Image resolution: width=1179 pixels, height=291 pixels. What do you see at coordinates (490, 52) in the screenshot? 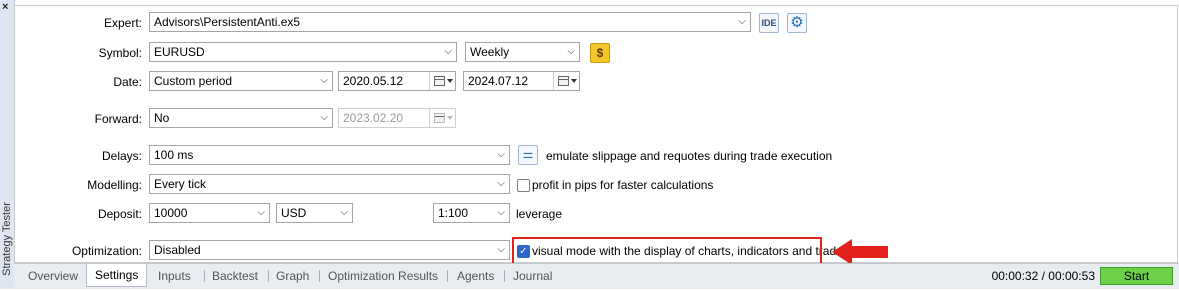
I see `period-value: Weekly` at bounding box center [490, 52].